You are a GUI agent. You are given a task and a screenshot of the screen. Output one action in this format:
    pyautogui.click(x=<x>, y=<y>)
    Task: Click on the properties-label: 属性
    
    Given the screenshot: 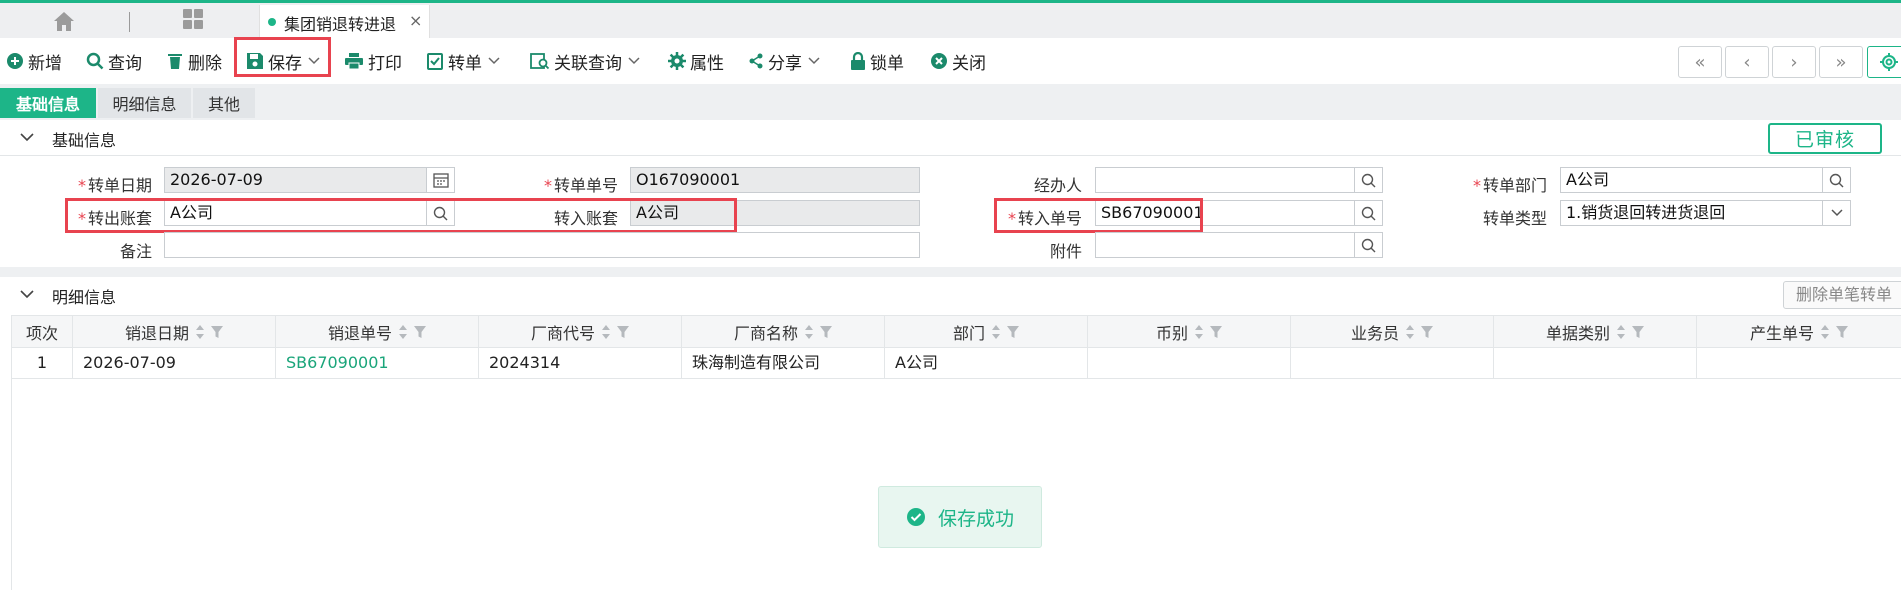 What is the action you would take?
    pyautogui.click(x=707, y=63)
    